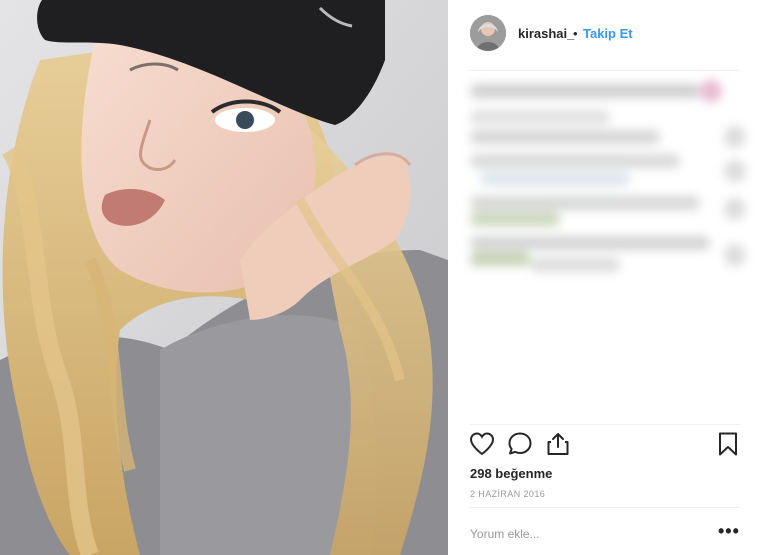  Describe the element at coordinates (482, 444) in the screenshot. I see `heart-icon` at that location.